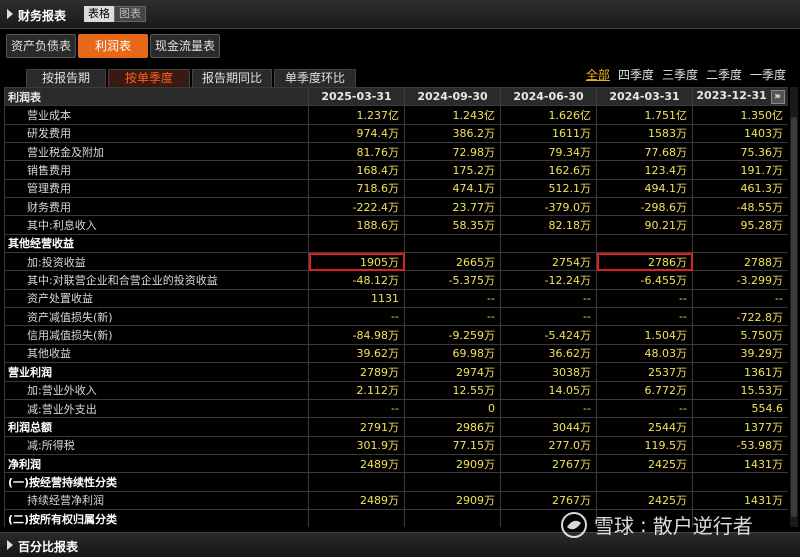 The image size is (800, 557). What do you see at coordinates (548, 335) in the screenshot?
I see `cell-value: -5.424万` at bounding box center [548, 335].